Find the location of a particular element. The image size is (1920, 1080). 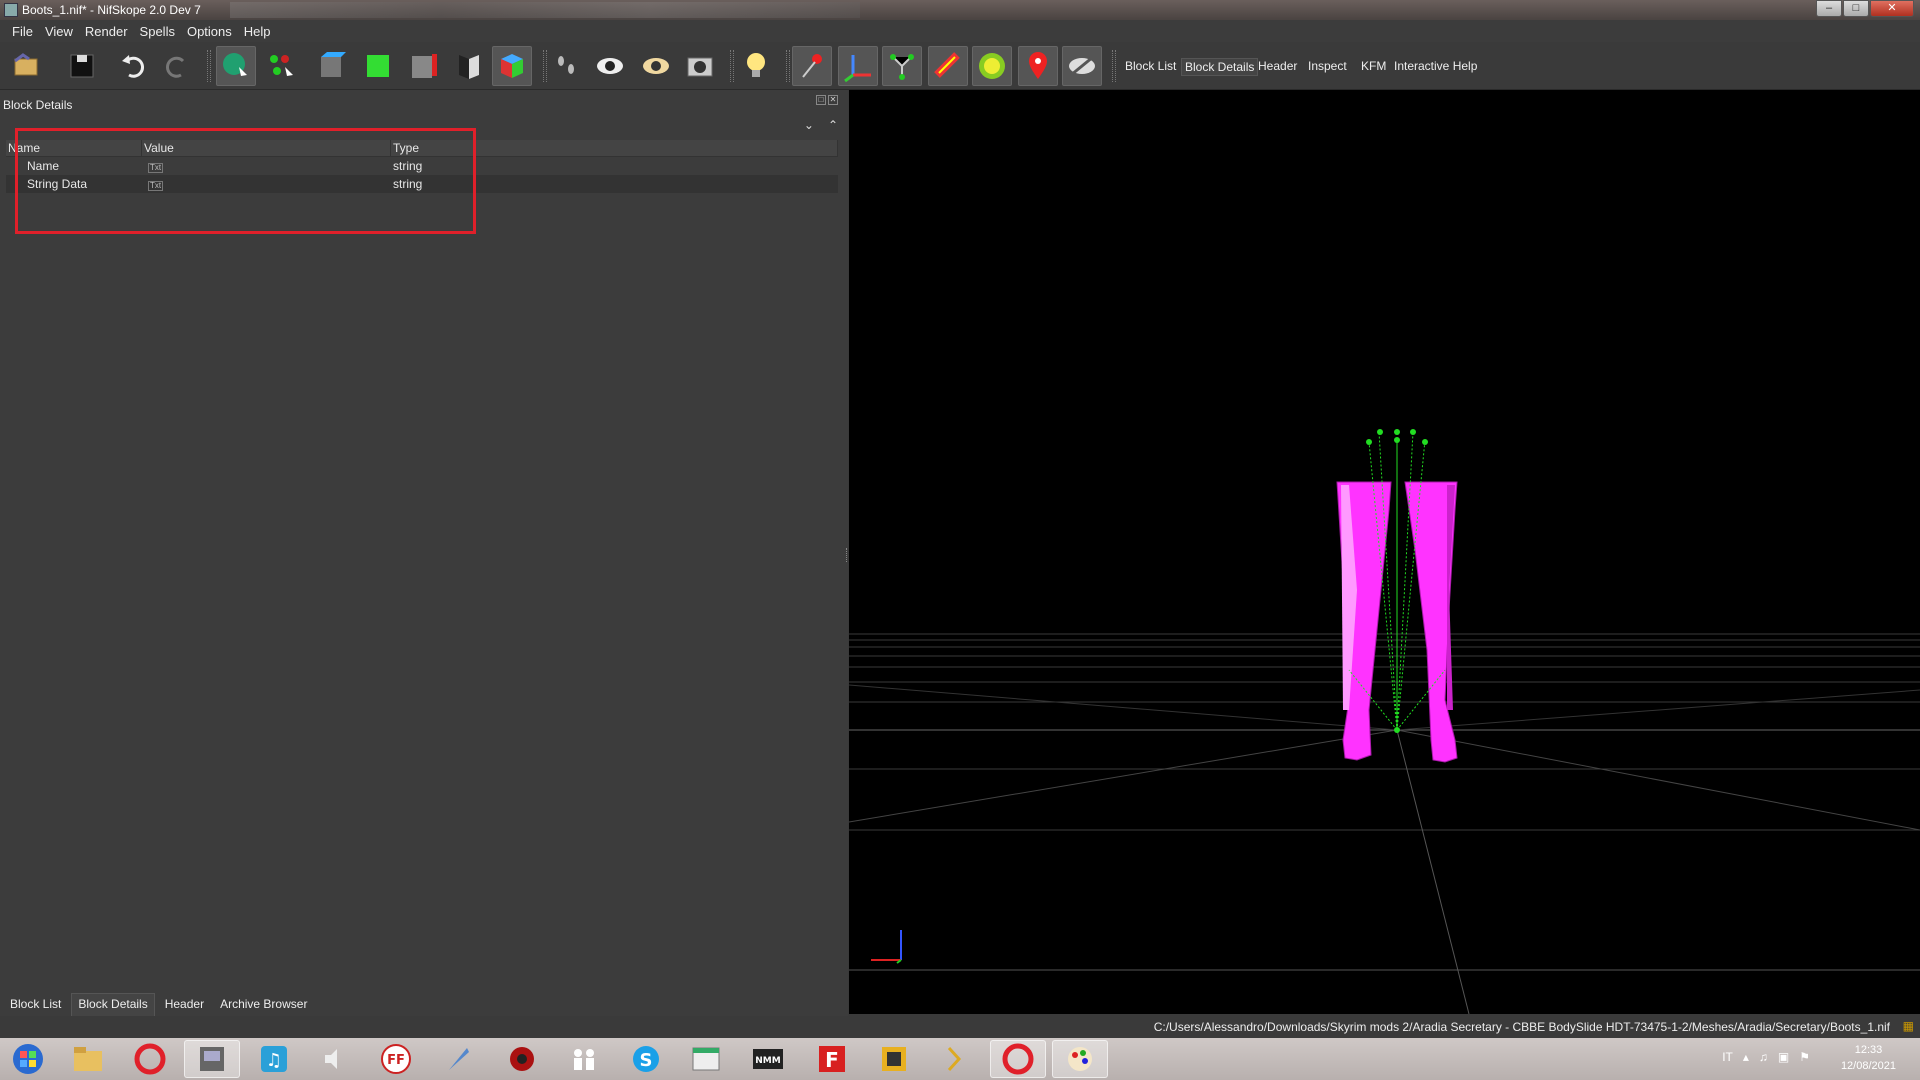

network-icon: ▣ is located at coordinates (1783, 1057).